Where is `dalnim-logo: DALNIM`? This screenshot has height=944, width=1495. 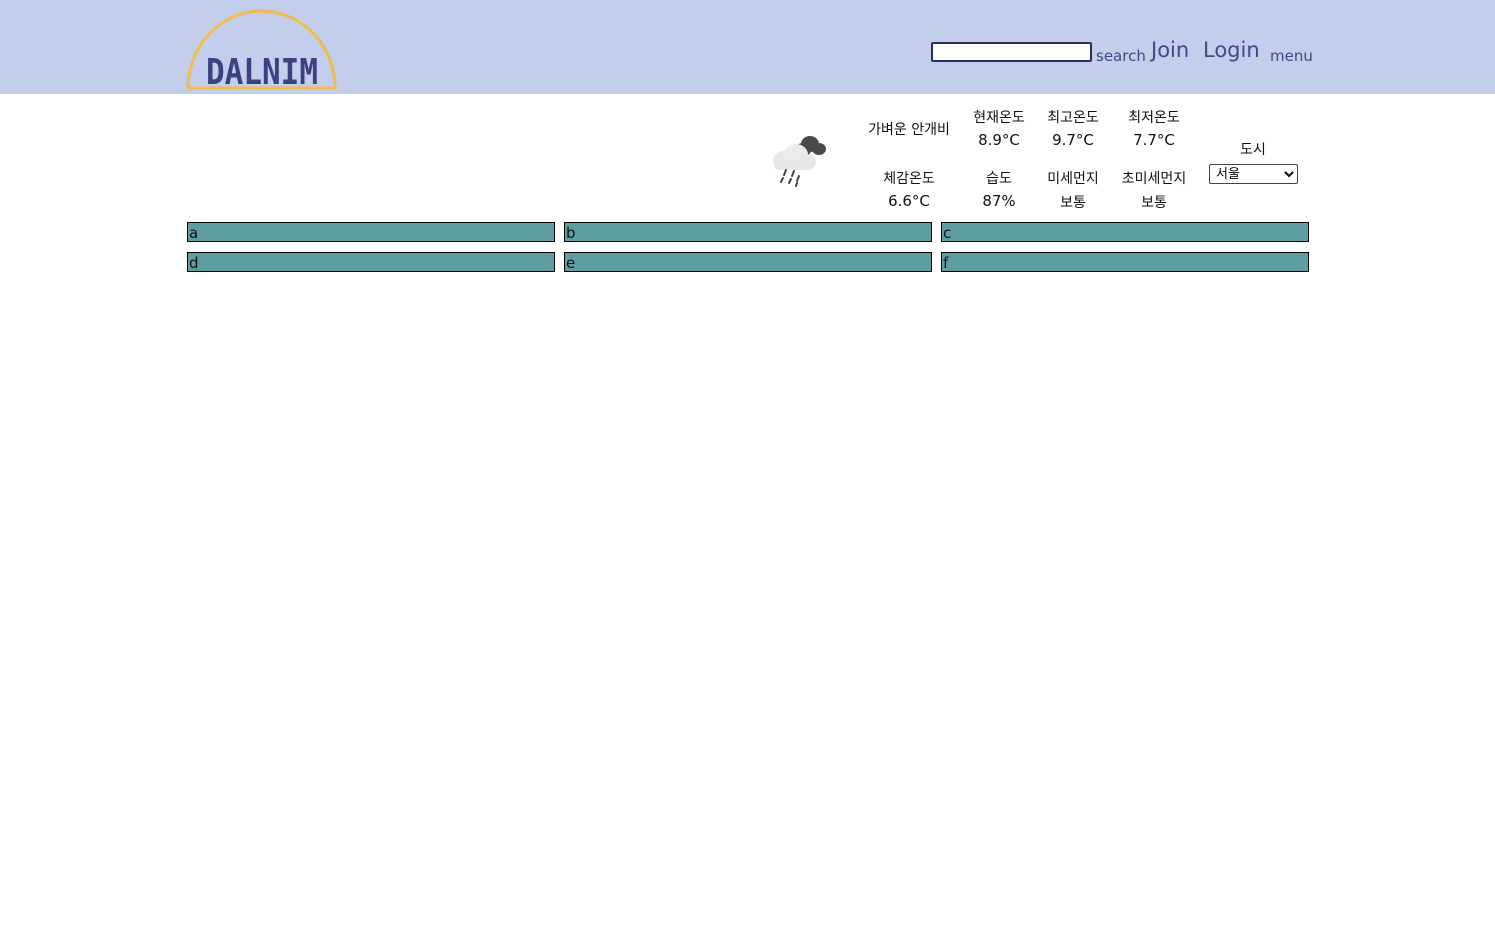
dalnim-logo: DALNIM is located at coordinates (261, 49).